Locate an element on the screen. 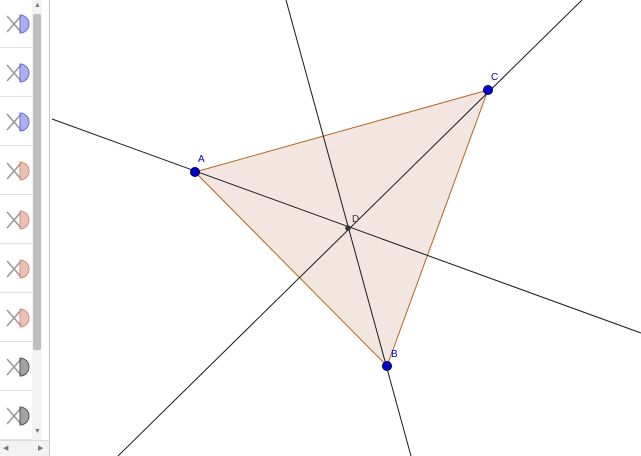  point-c is located at coordinates (488, 90).